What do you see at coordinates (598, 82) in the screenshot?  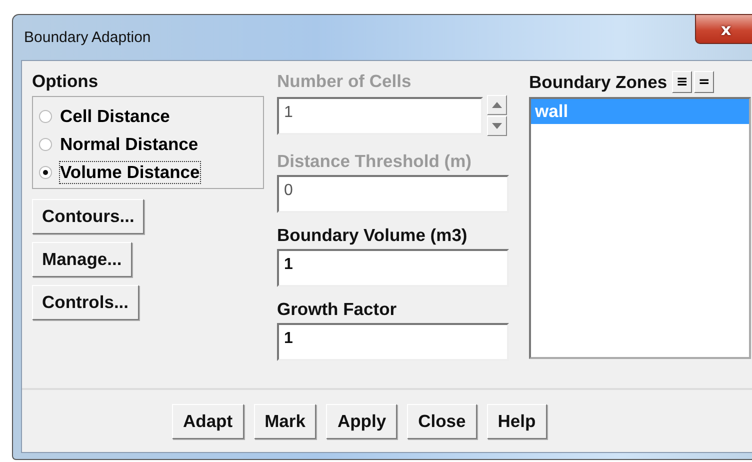 I see `list-title: Boundary Zones` at bounding box center [598, 82].